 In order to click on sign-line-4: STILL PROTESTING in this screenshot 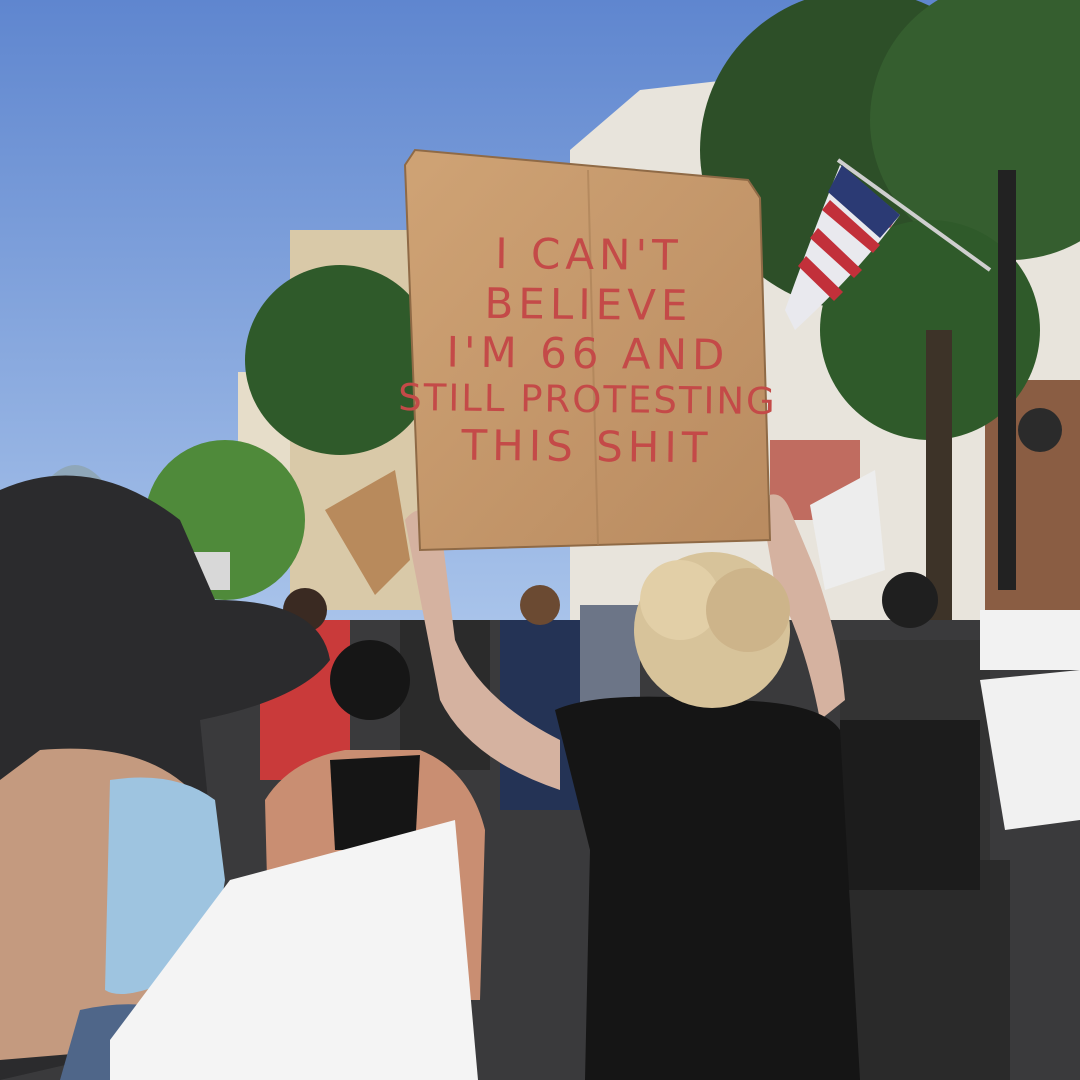, I will do `click(587, 400)`.